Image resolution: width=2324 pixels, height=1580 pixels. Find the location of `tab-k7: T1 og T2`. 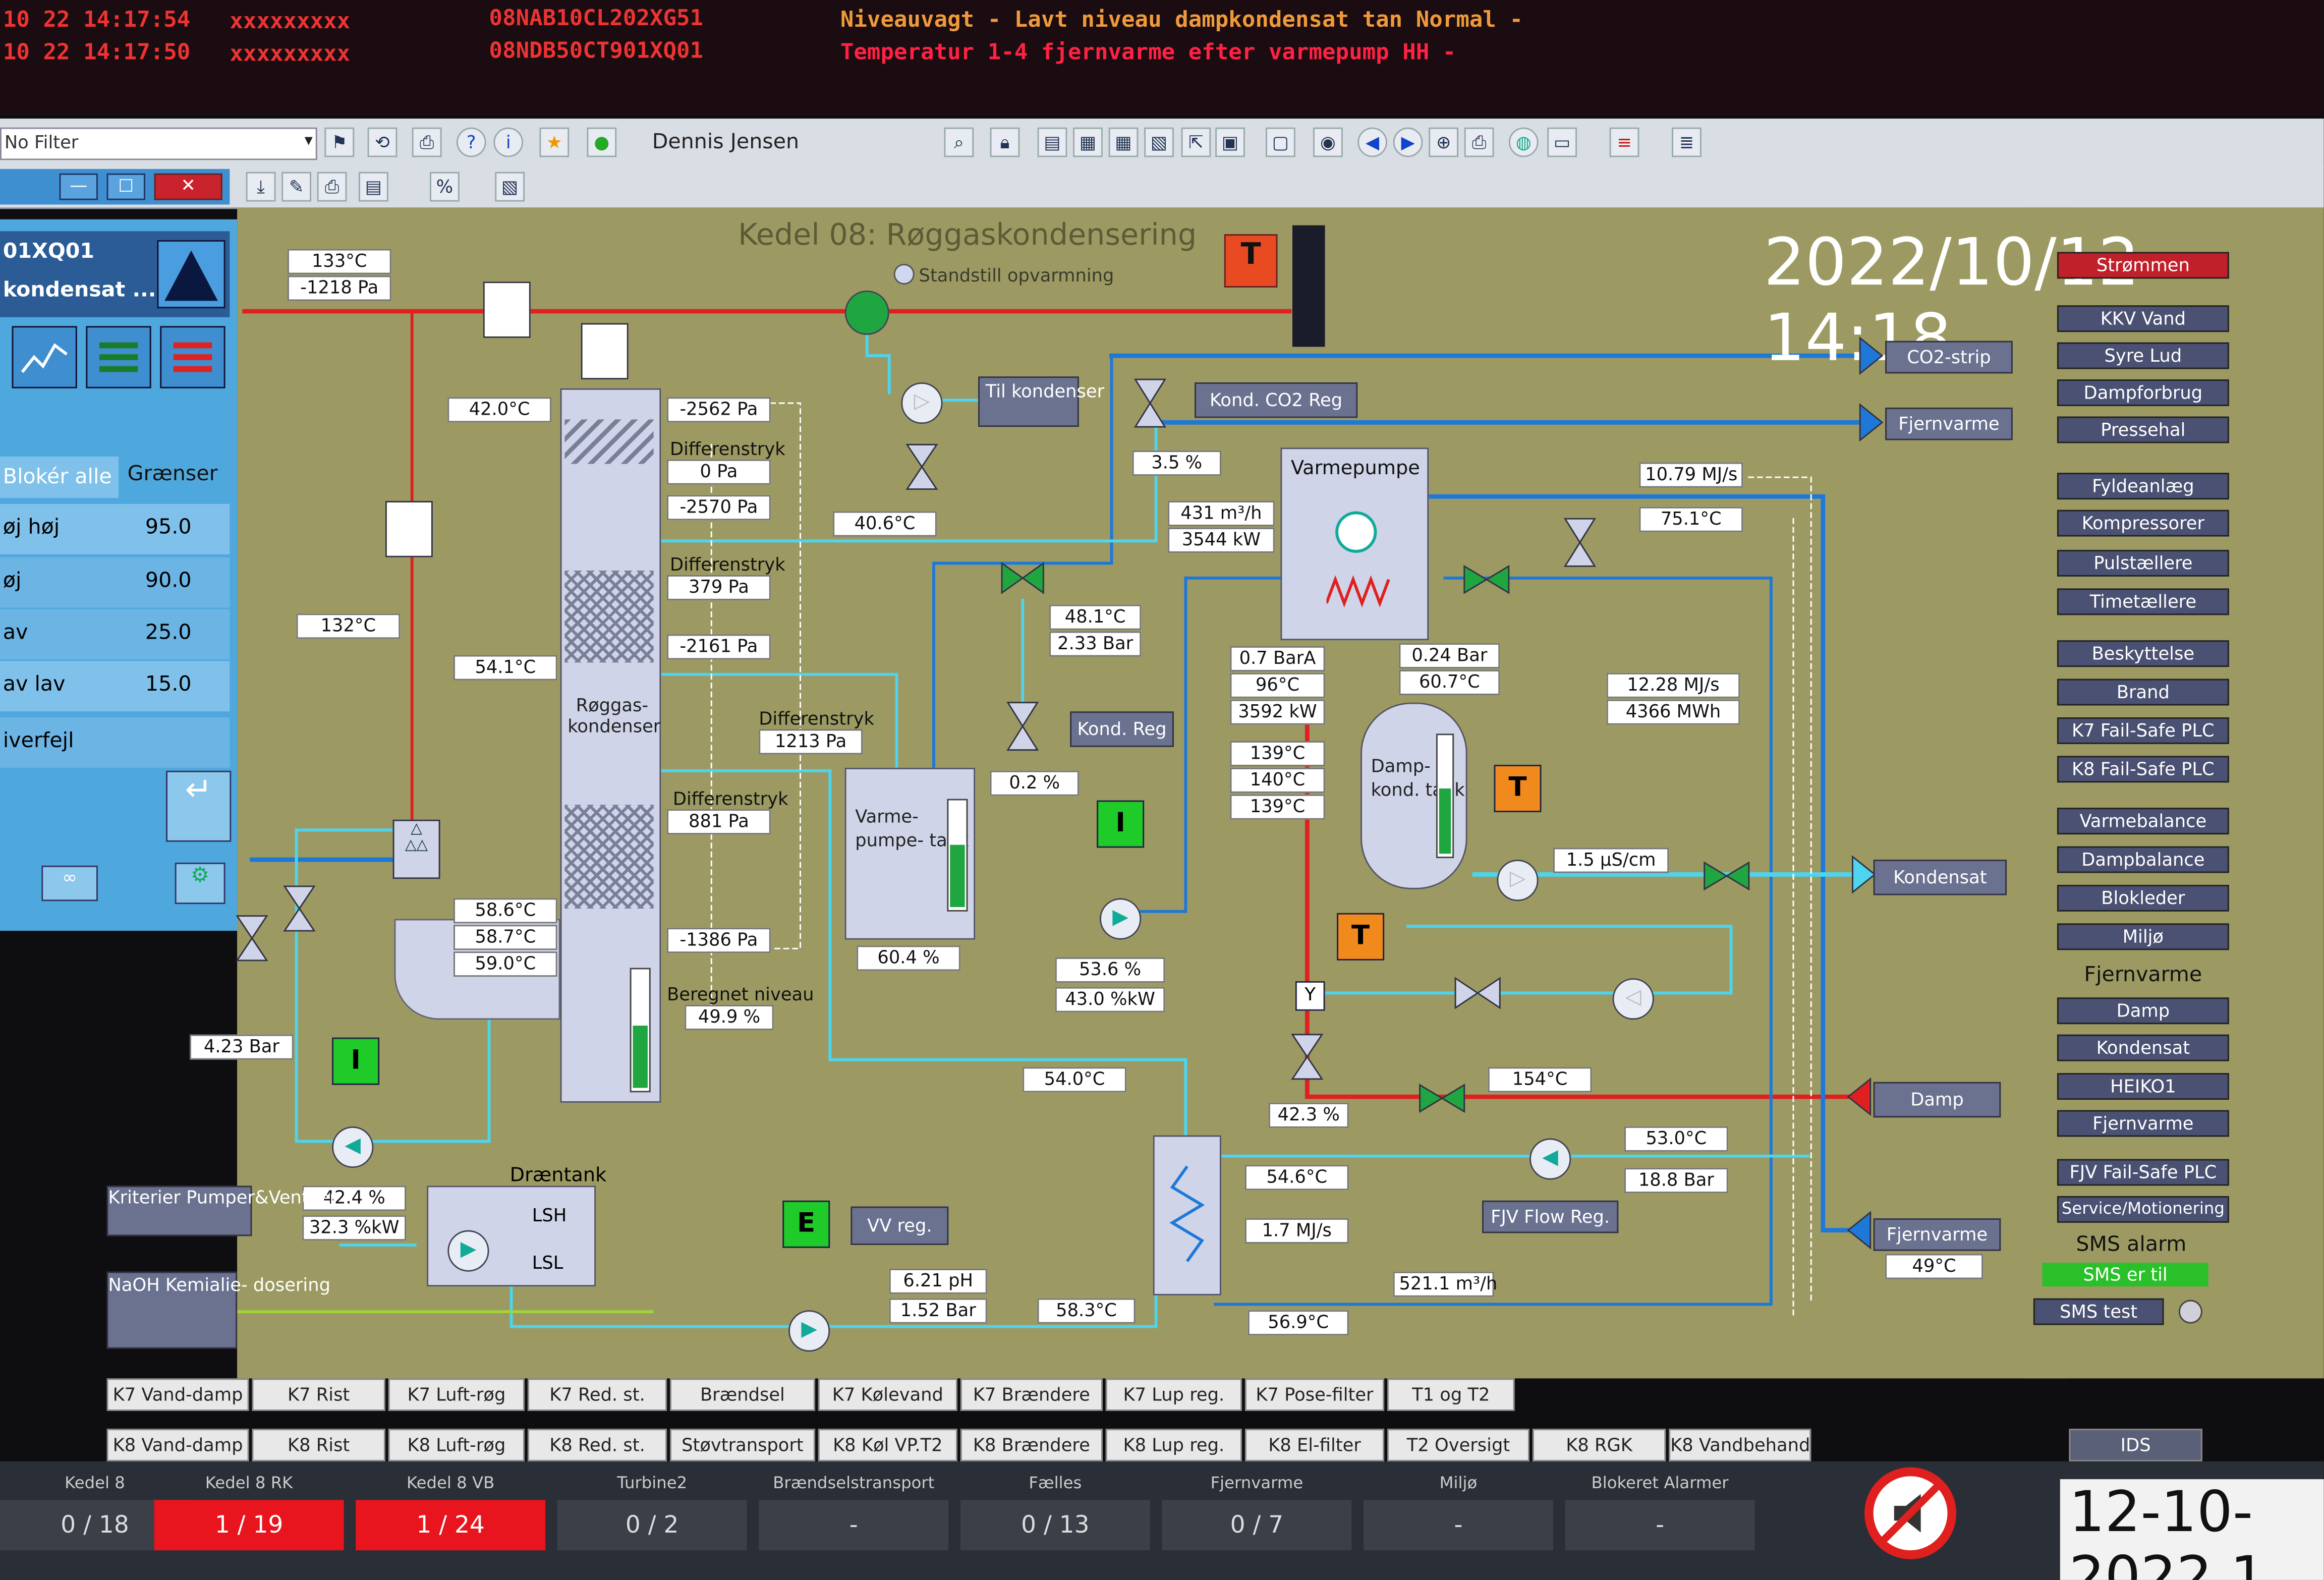

tab-k7: T1 og T2 is located at coordinates (1451, 1394).